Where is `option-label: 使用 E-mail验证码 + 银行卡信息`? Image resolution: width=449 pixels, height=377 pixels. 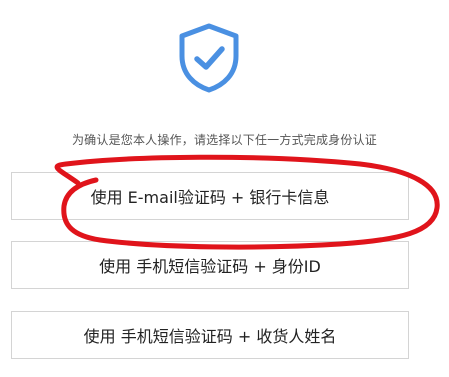
option-label: 使用 E-mail验证码 + 银行卡信息 is located at coordinates (210, 197).